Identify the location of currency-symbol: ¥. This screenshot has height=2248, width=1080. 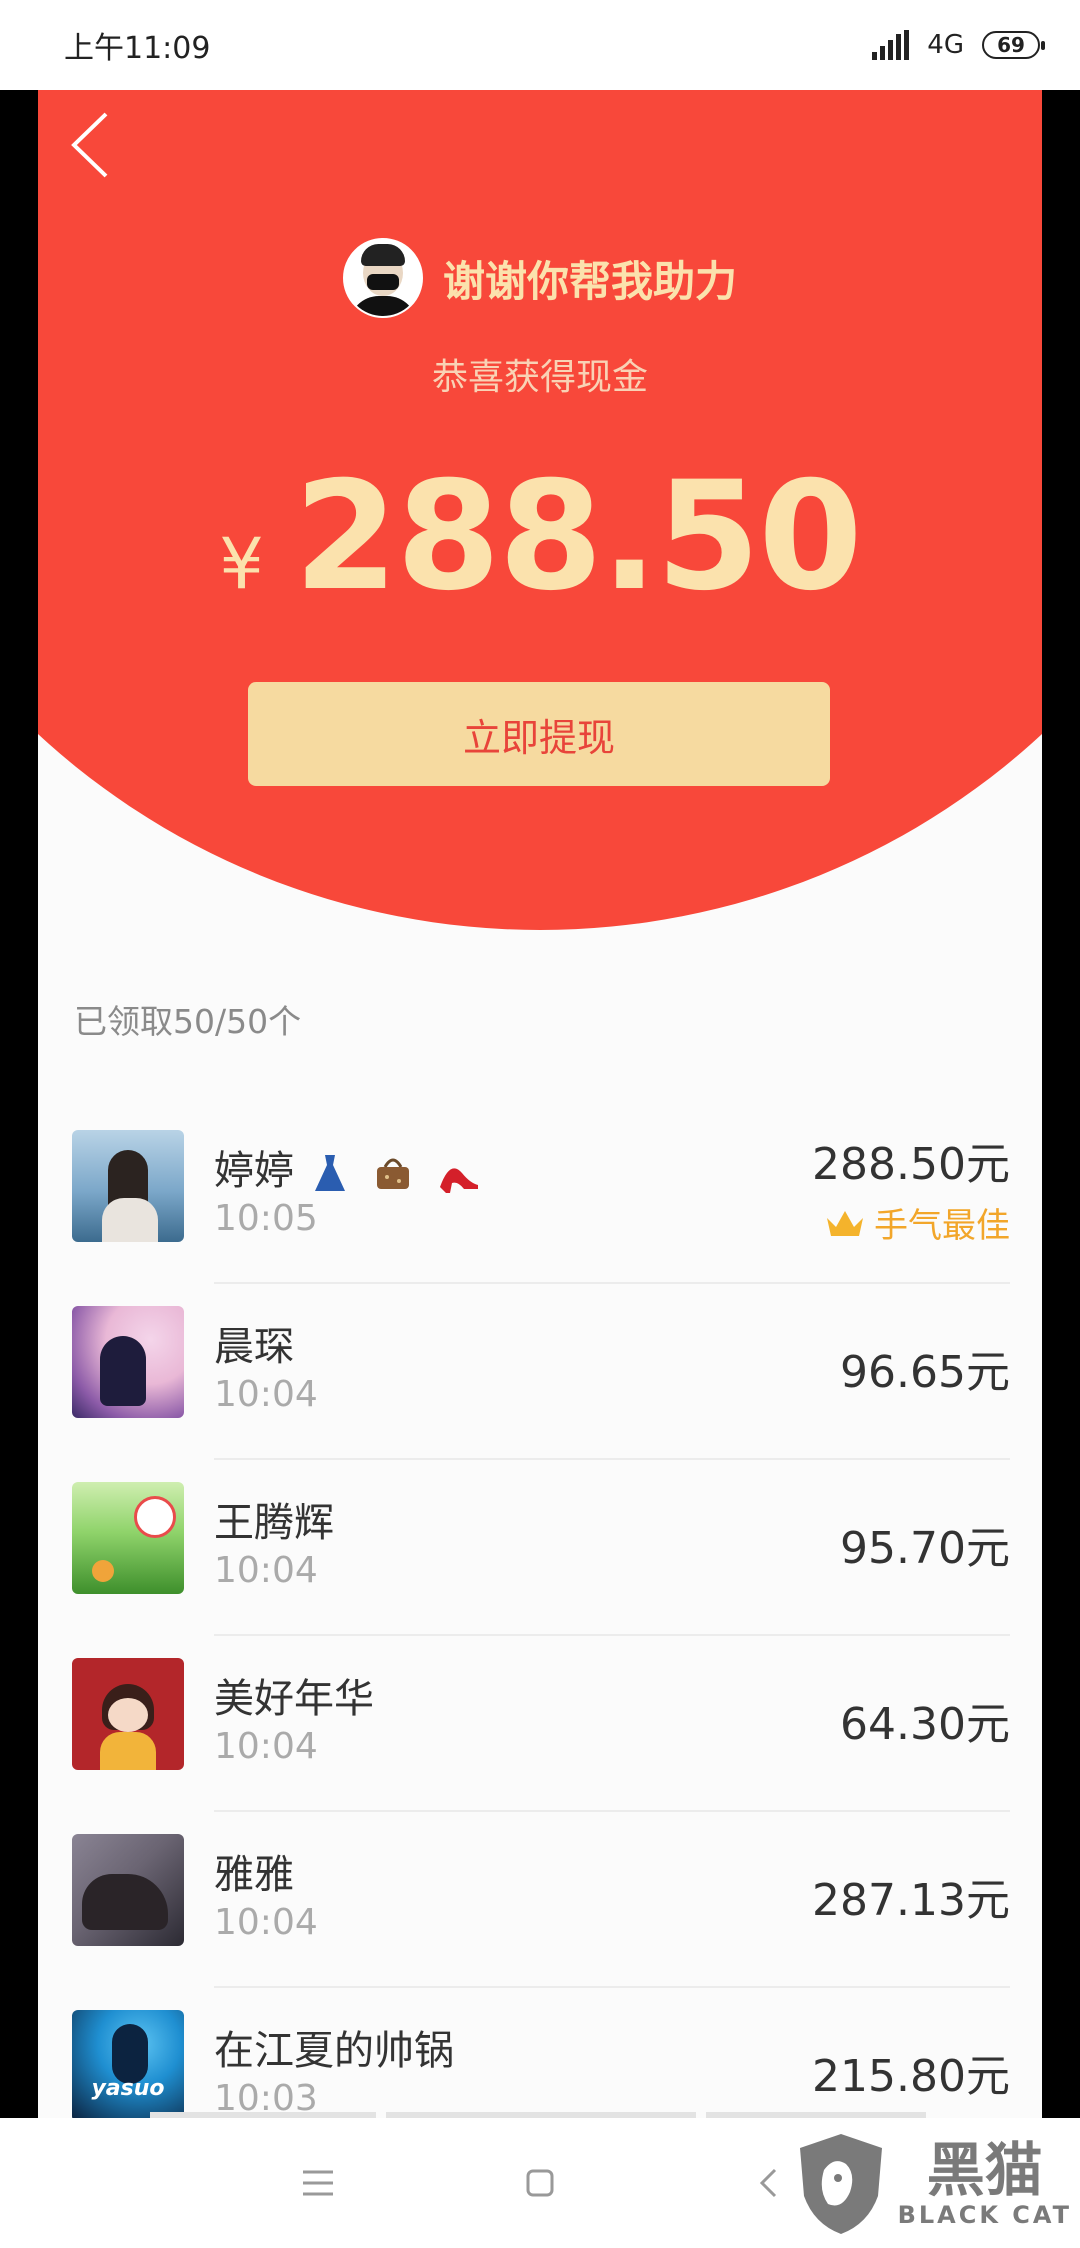
(241, 564).